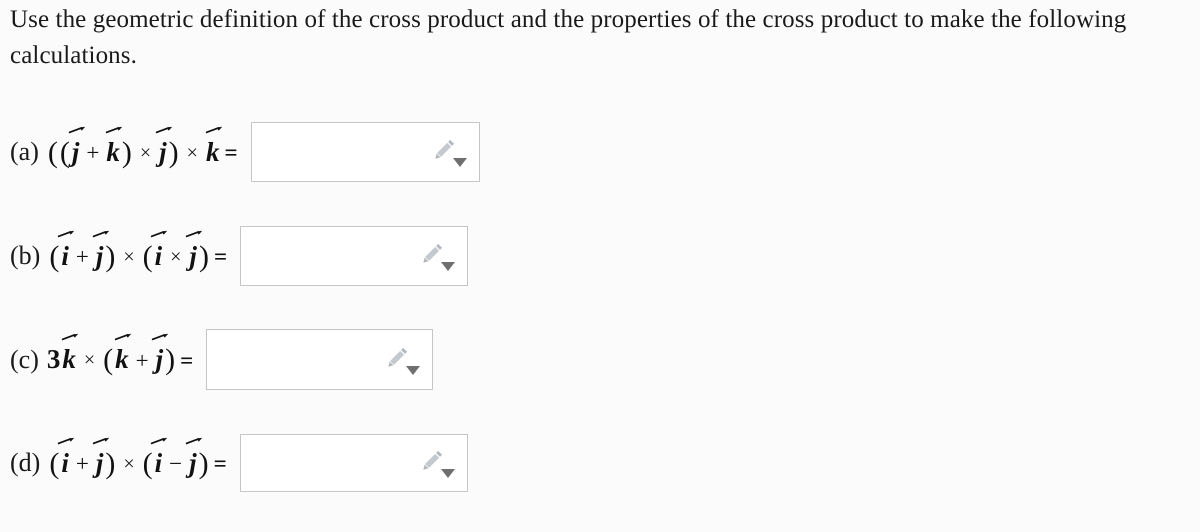 This screenshot has width=1200, height=532. I want to click on question-label-b: (b), so click(25, 255).